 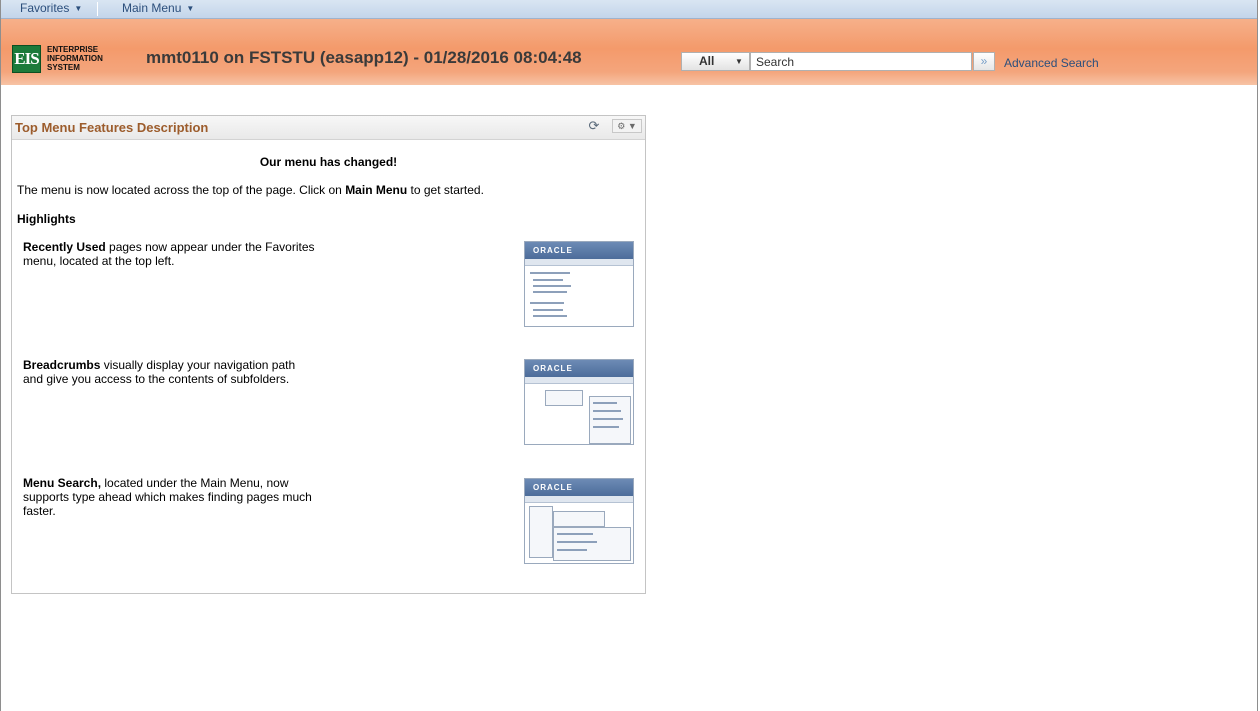 I want to click on top-menu-bar: Favorites ▼ Main Menu ▼, so click(x=629, y=9).